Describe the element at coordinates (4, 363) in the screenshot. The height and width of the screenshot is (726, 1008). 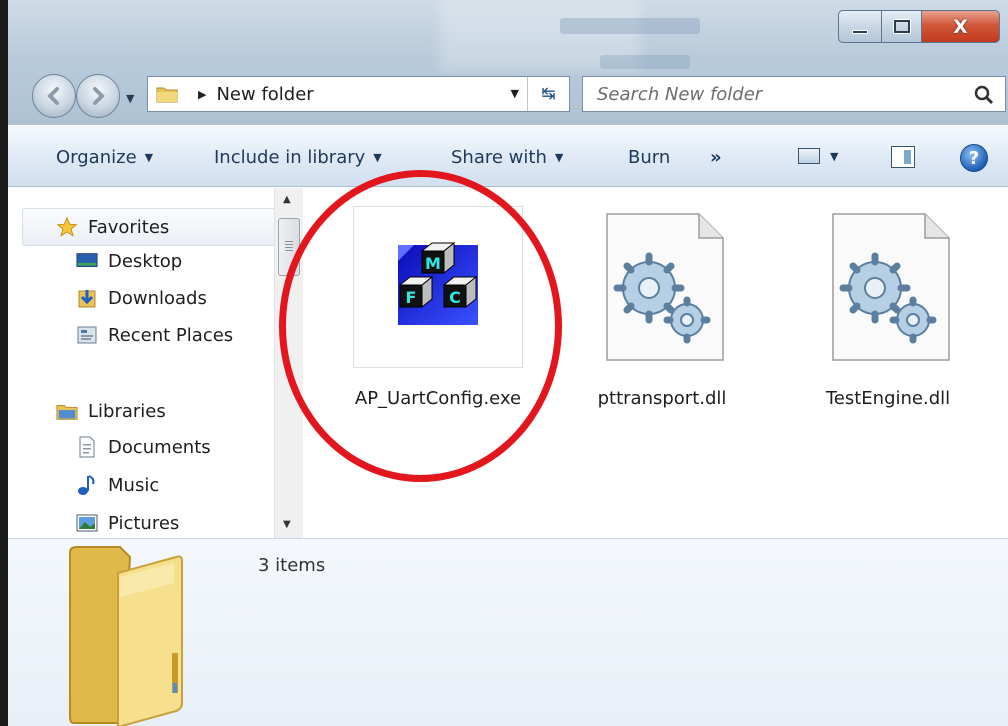
I see `window-border` at that location.